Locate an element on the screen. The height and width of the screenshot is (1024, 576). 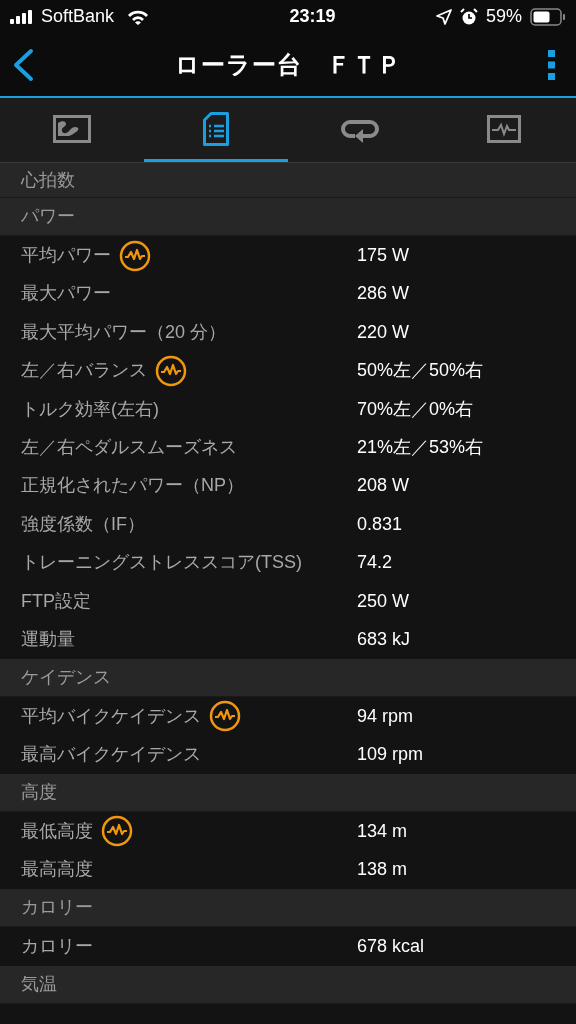
wifi-icon is located at coordinates (138, 16).